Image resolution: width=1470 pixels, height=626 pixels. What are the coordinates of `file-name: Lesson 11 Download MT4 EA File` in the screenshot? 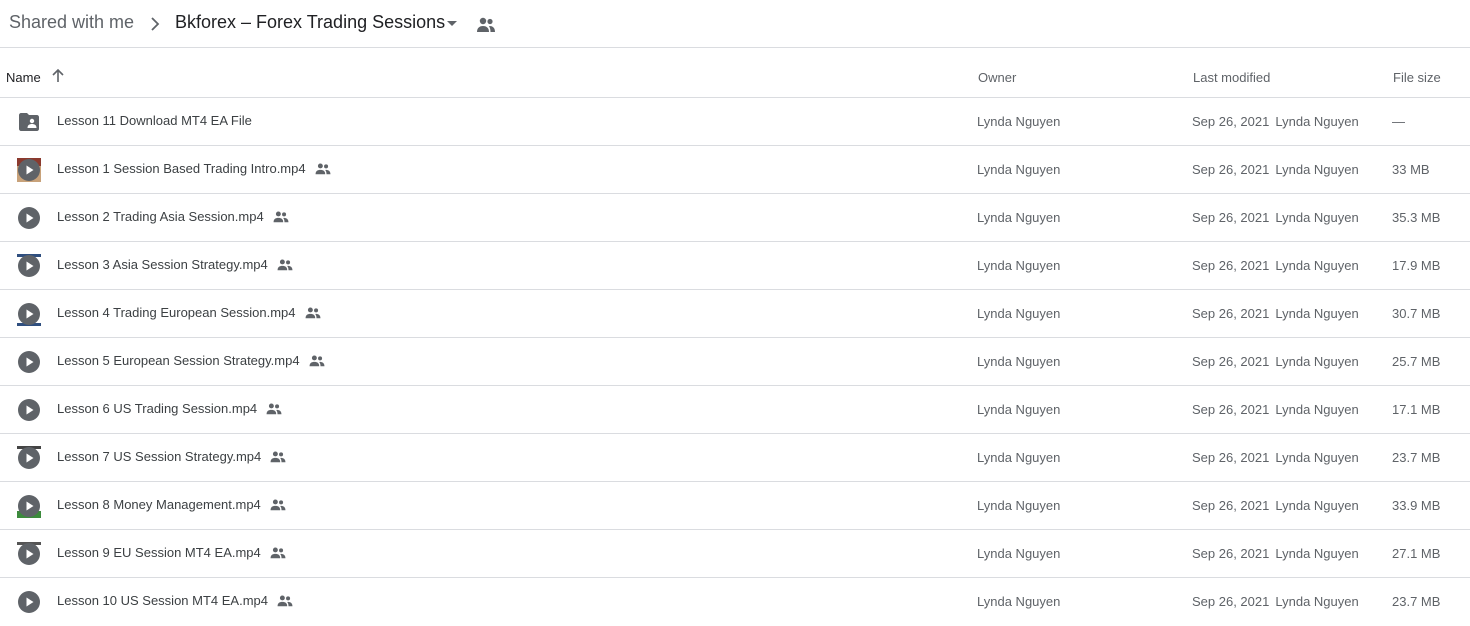 It's located at (154, 120).